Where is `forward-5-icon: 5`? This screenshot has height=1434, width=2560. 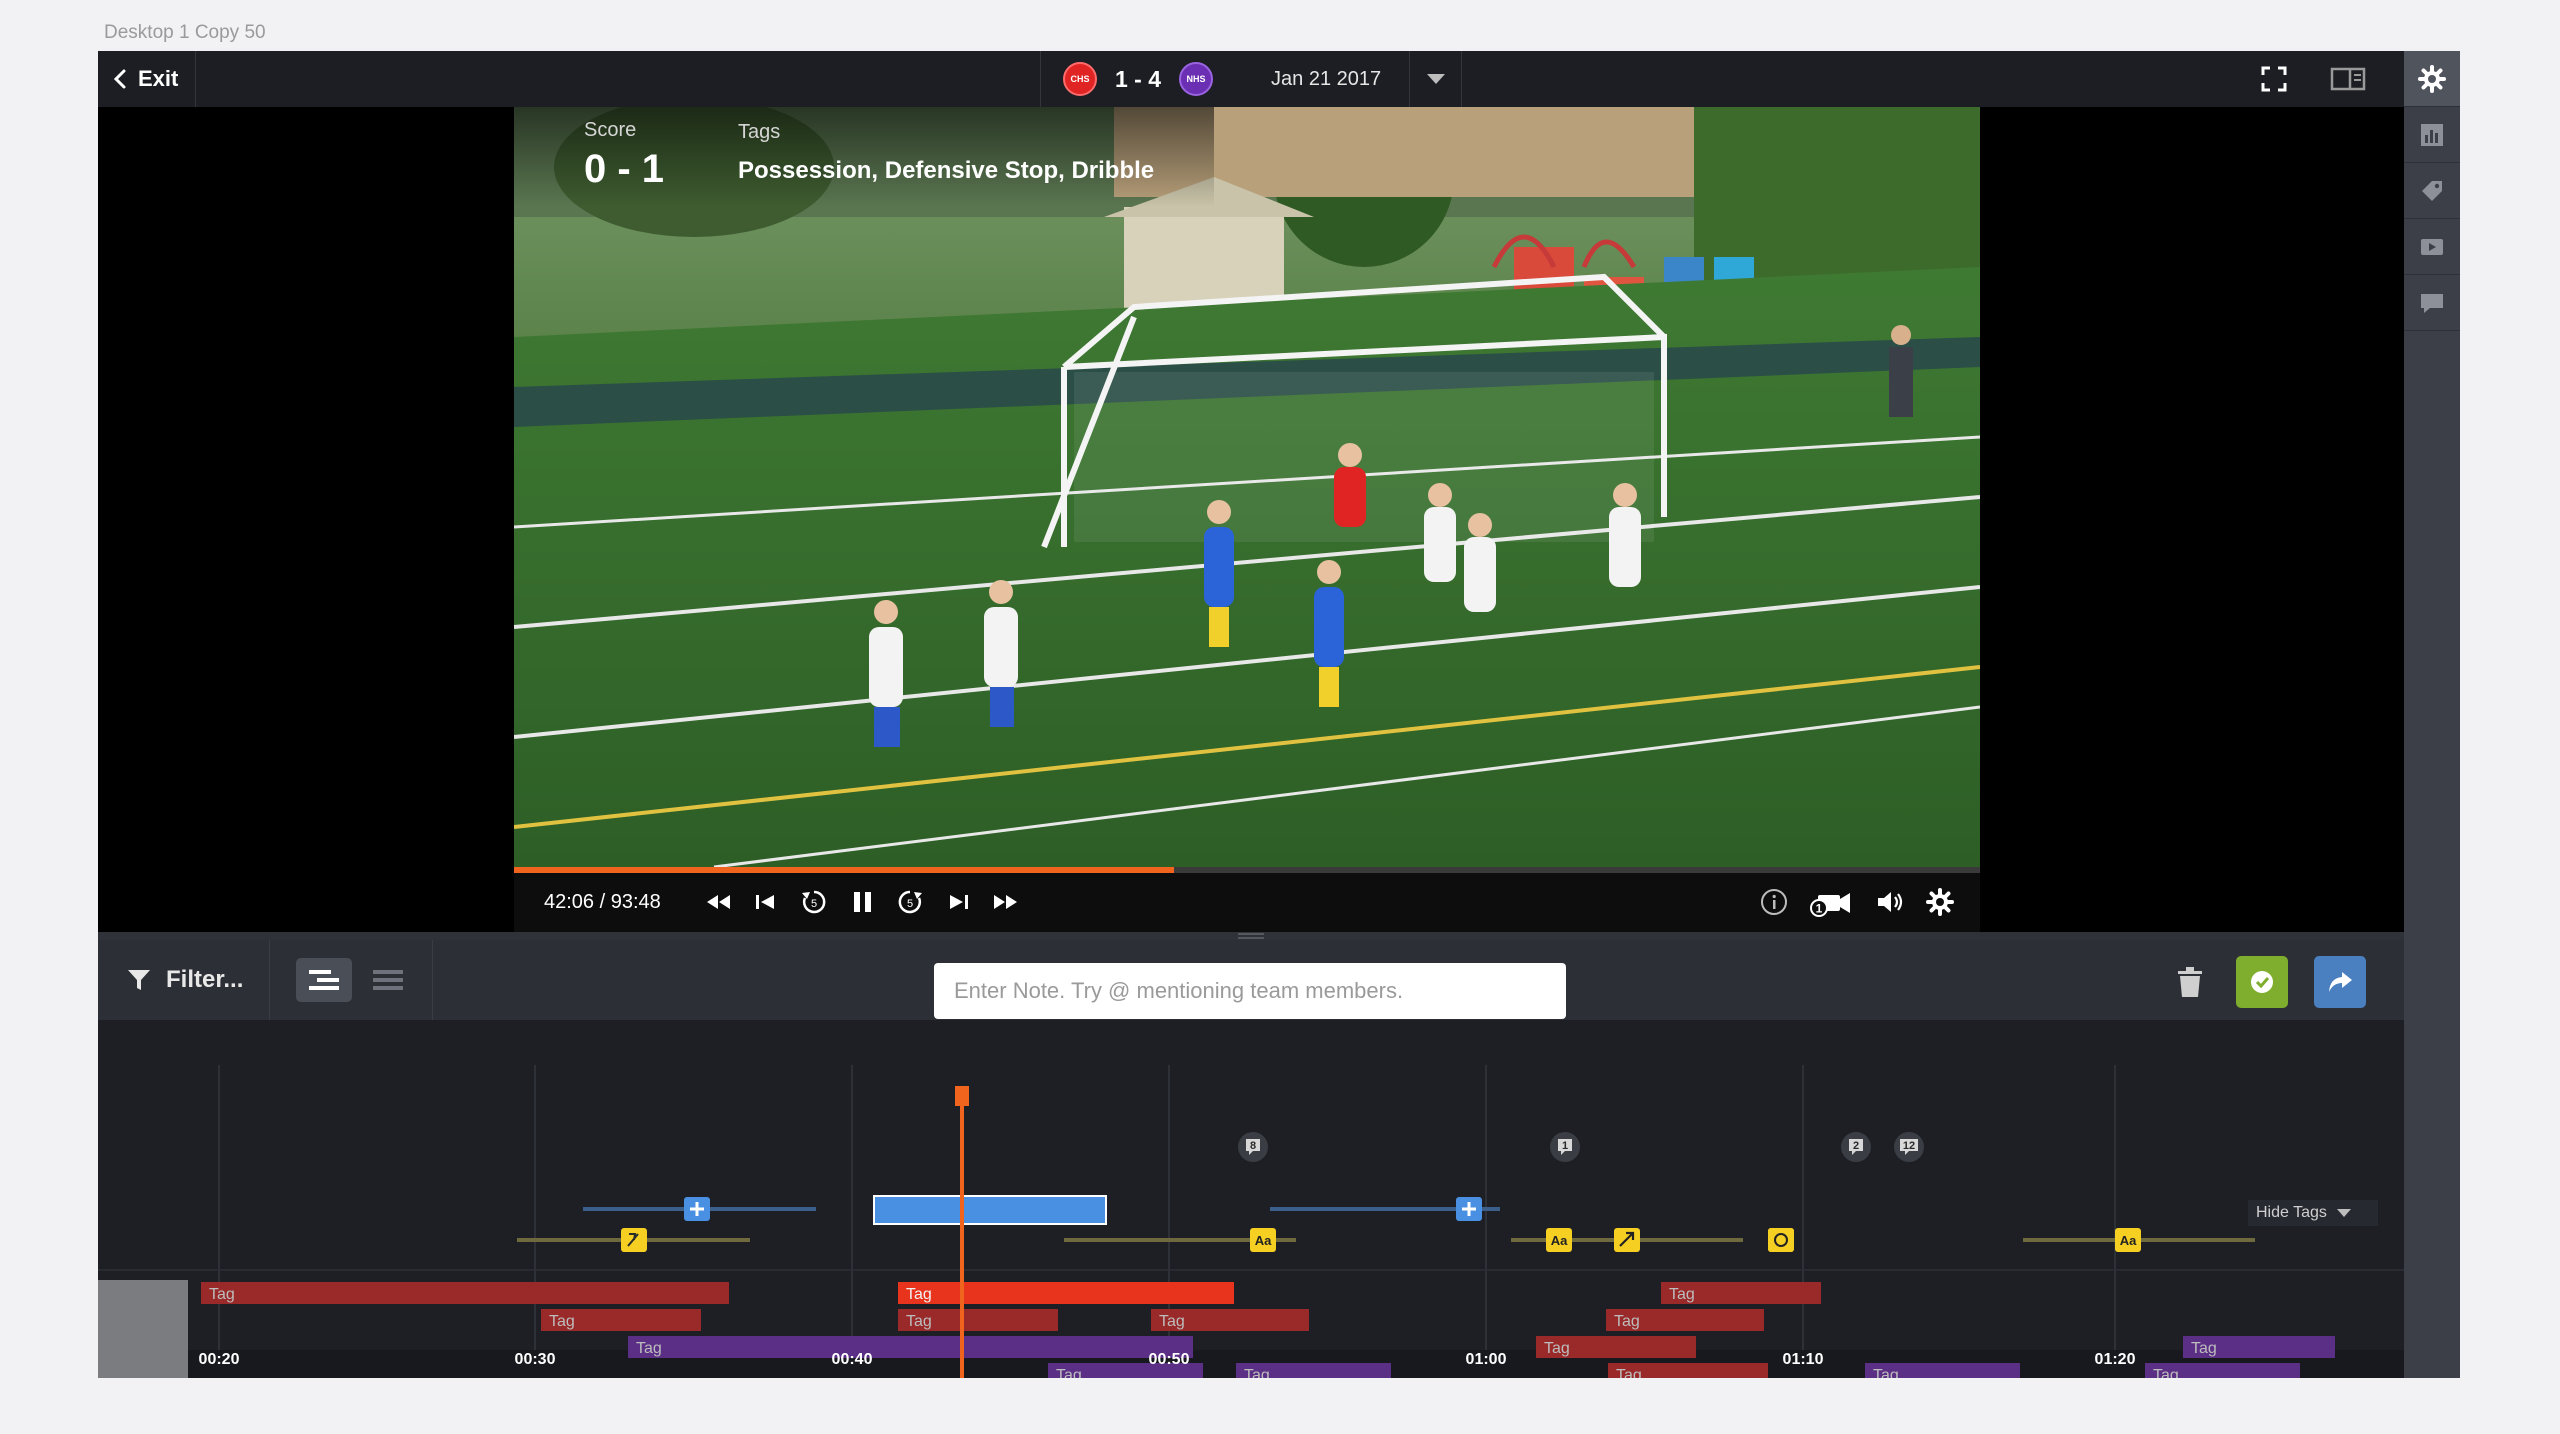 forward-5-icon: 5 is located at coordinates (910, 902).